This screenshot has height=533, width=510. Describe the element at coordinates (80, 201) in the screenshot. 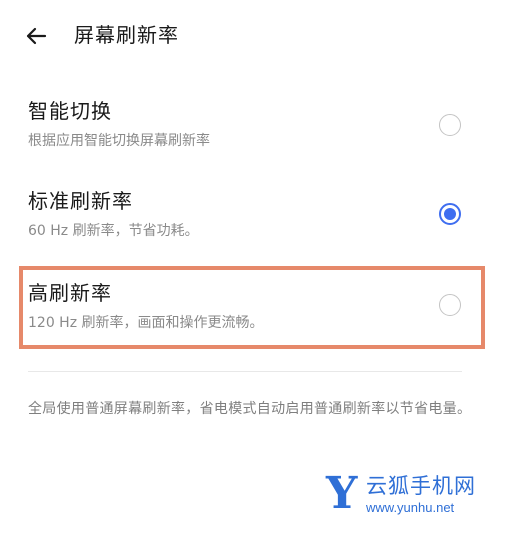

I see `option-title: 标准刷新率` at that location.